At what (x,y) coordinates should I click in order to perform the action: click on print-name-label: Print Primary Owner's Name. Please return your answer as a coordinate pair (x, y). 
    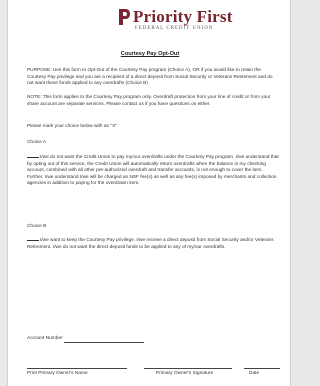
    Looking at the image, I should click on (57, 373).